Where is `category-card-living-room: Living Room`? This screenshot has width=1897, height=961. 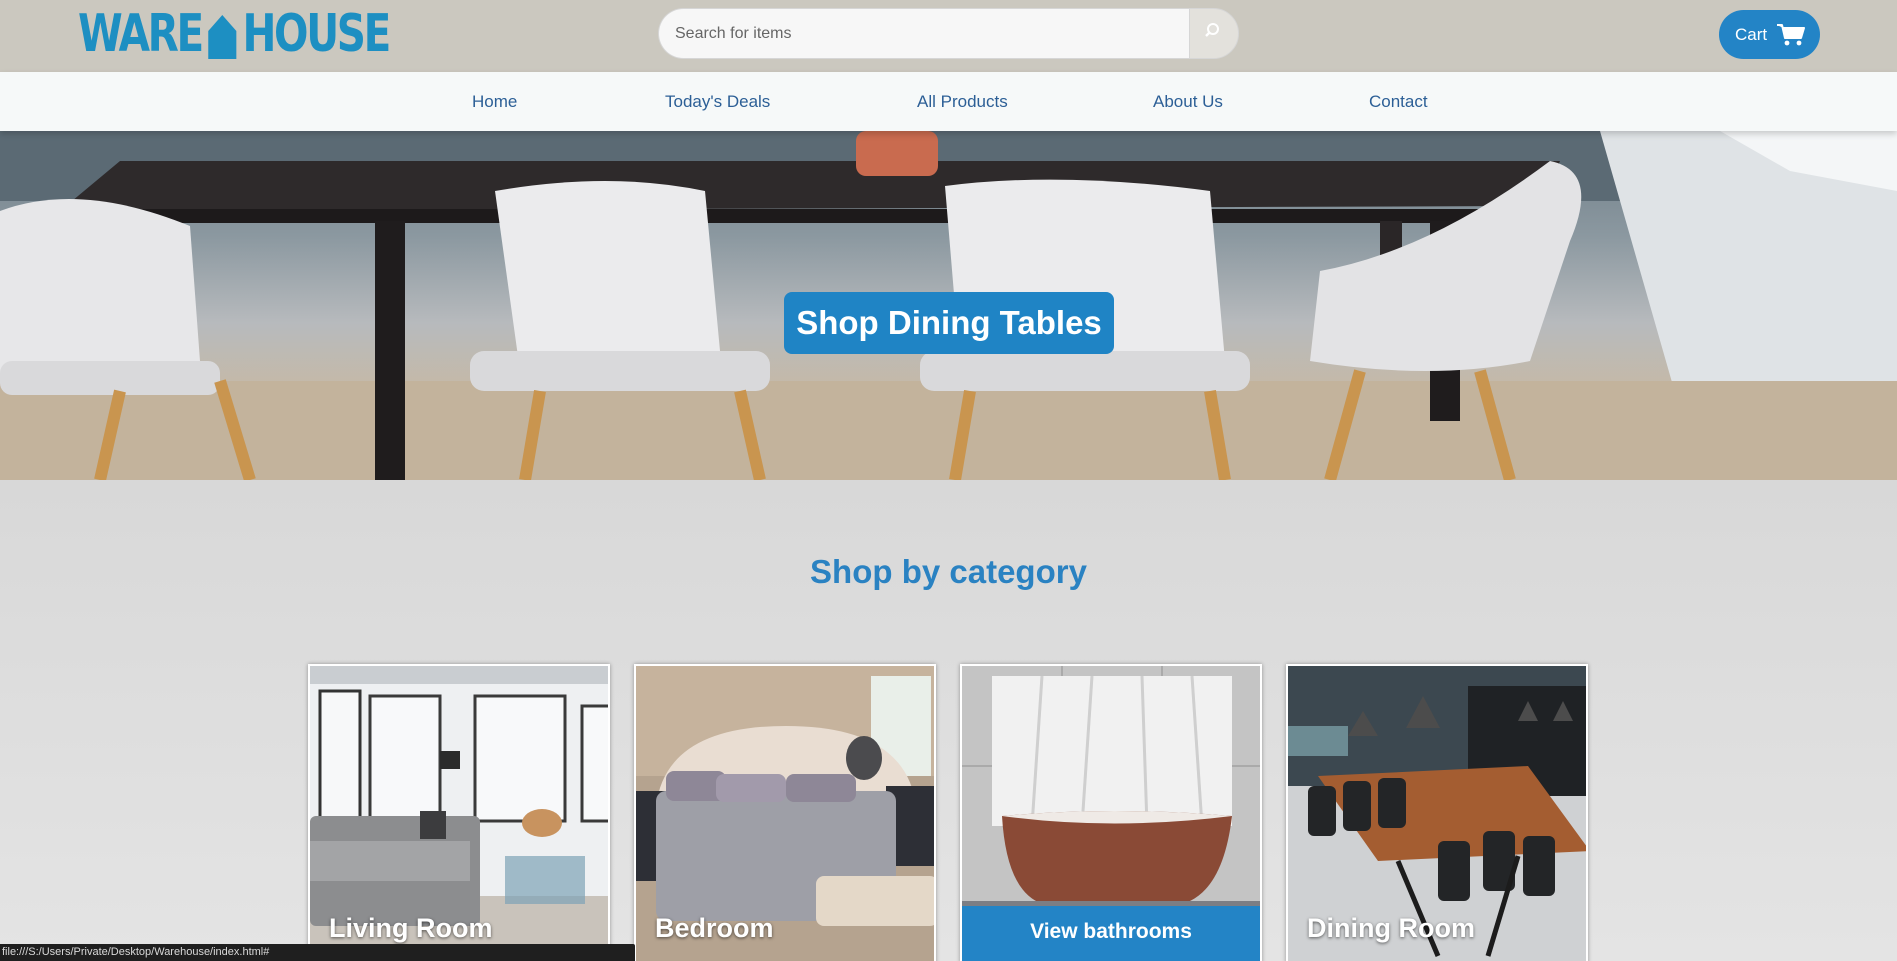 category-card-living-room: Living Room is located at coordinates (459, 812).